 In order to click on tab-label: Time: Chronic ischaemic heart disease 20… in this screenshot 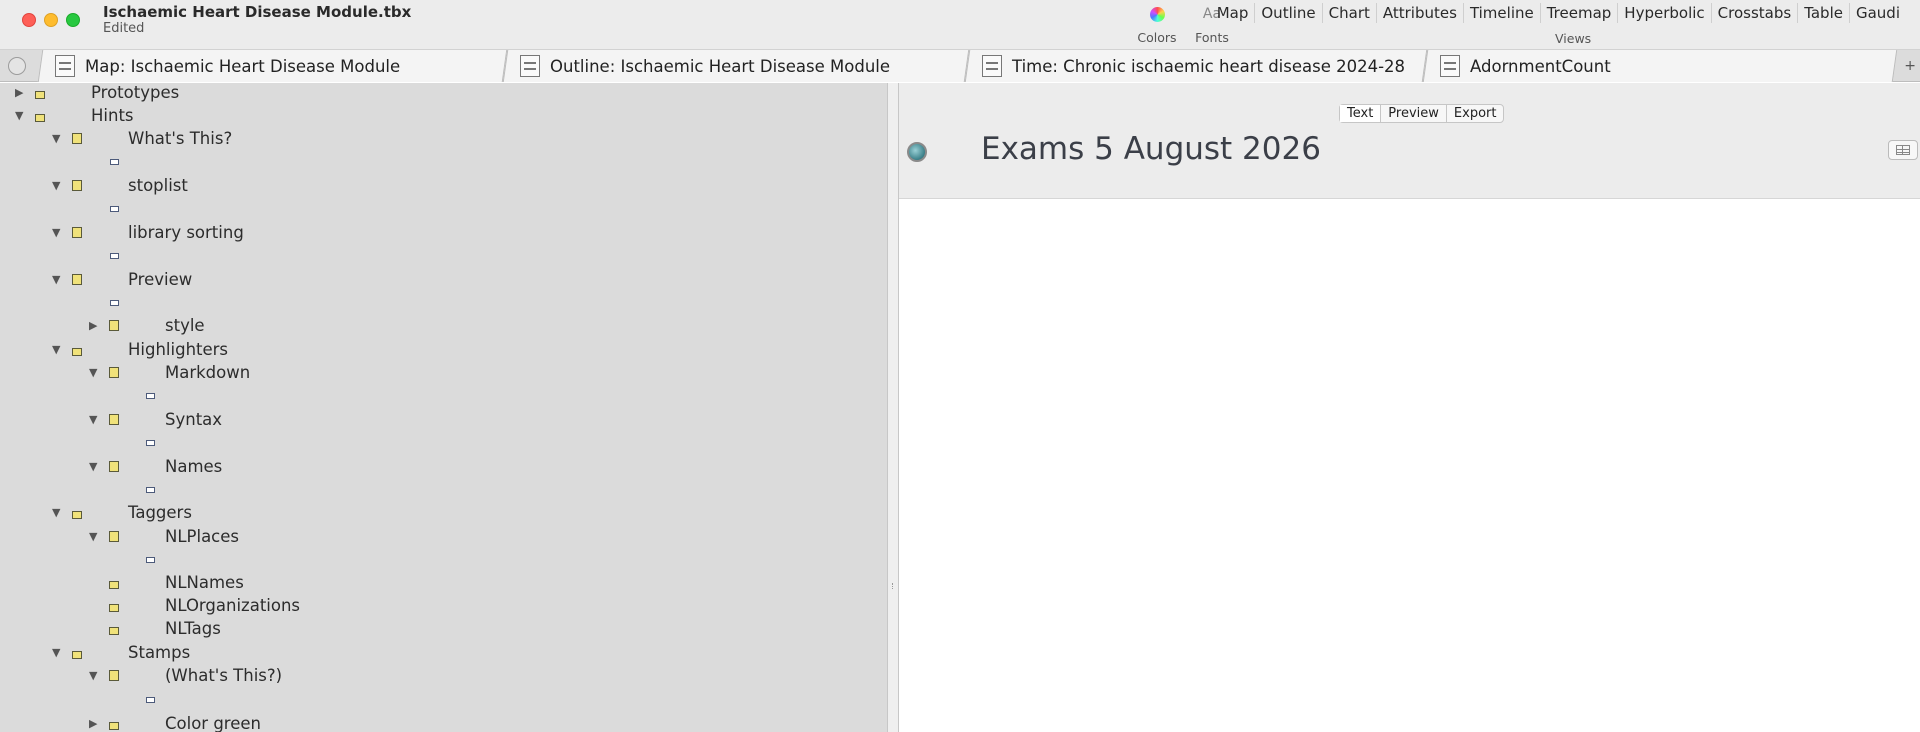, I will do `click(1209, 66)`.